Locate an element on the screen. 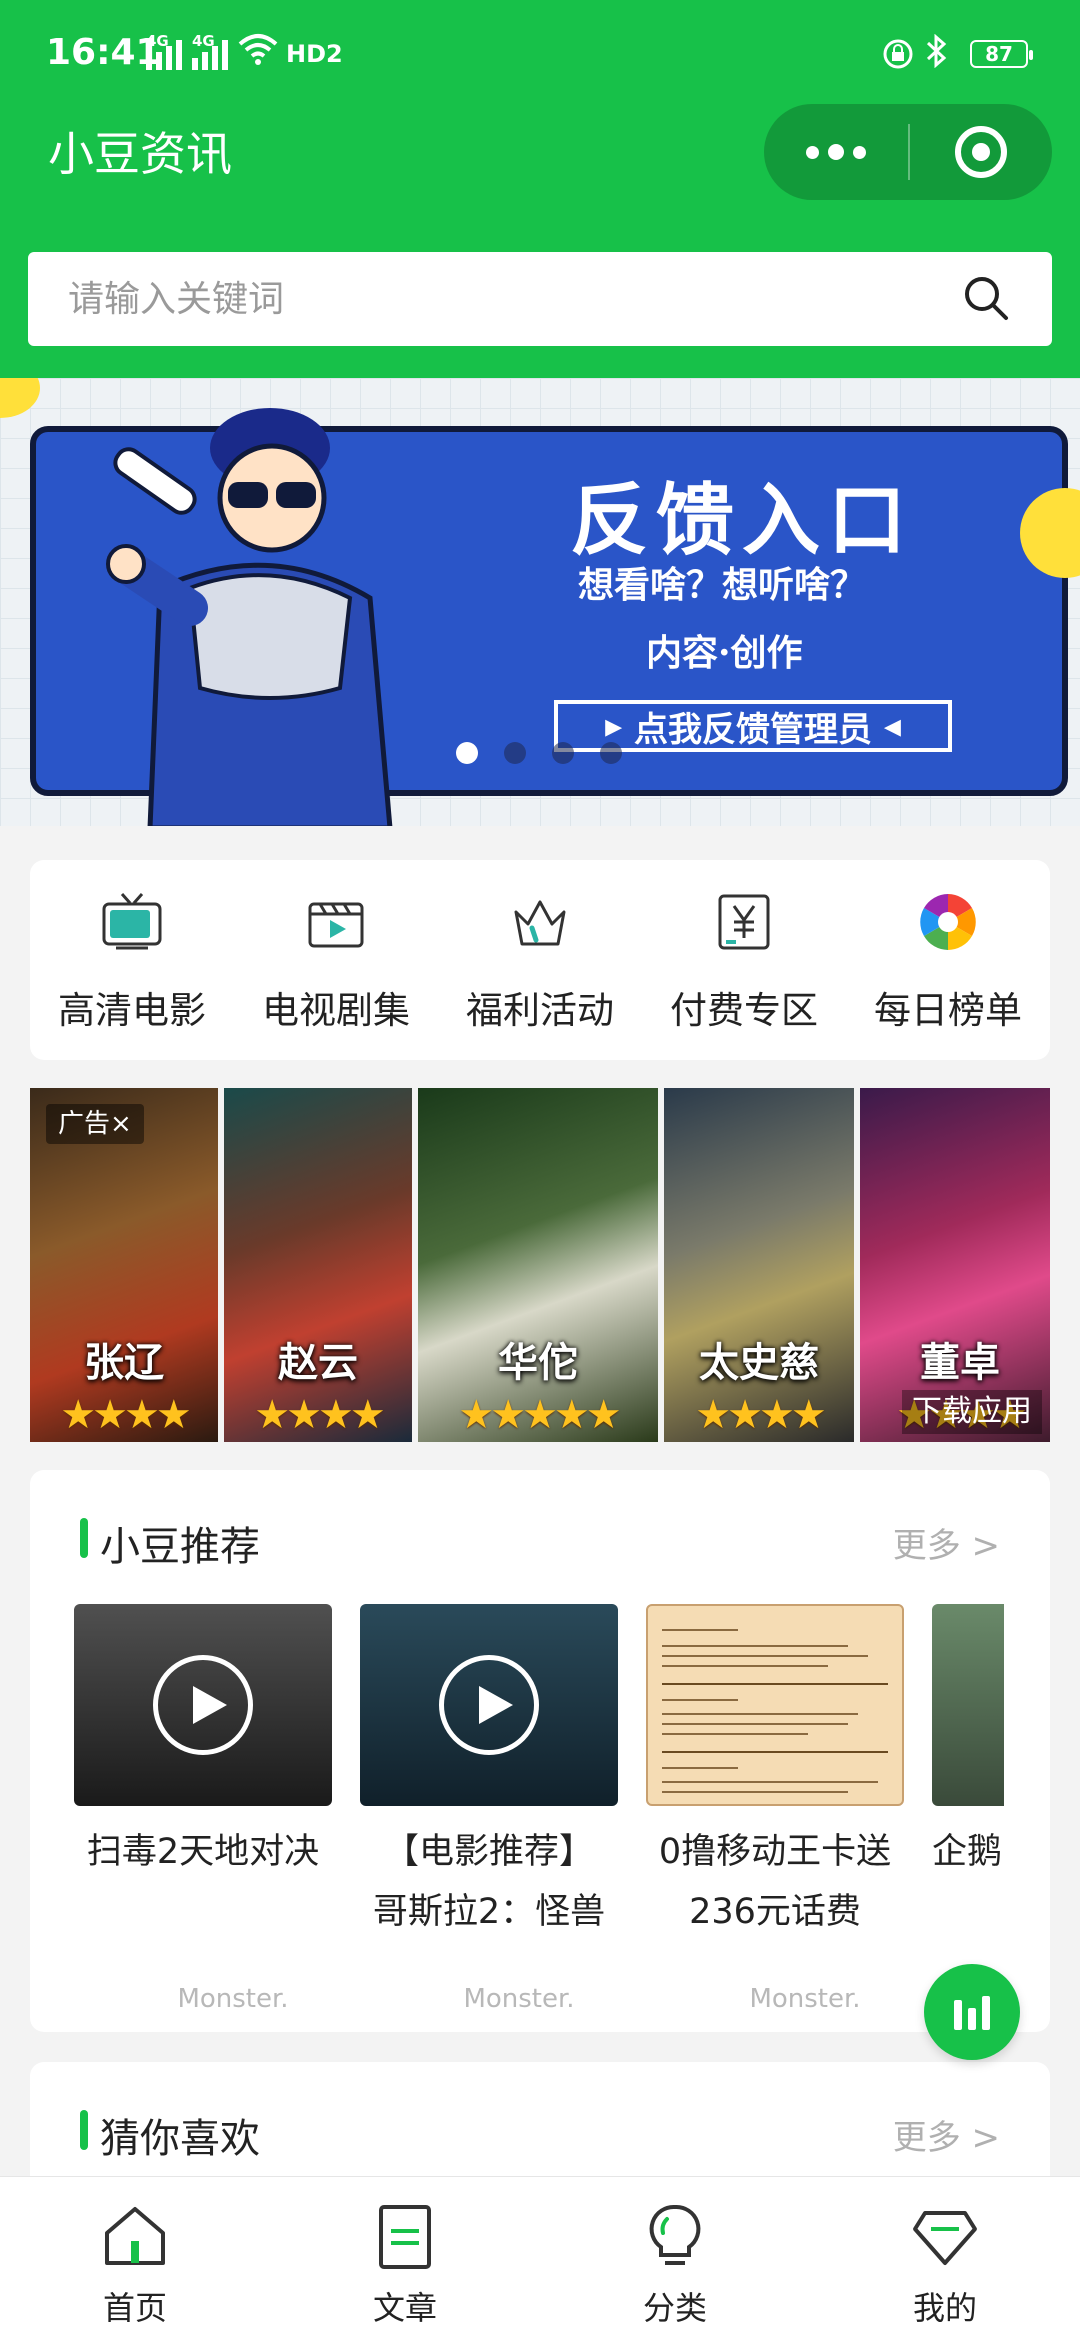  hero-card: 太史慈 ★★★★ is located at coordinates (759, 1265).